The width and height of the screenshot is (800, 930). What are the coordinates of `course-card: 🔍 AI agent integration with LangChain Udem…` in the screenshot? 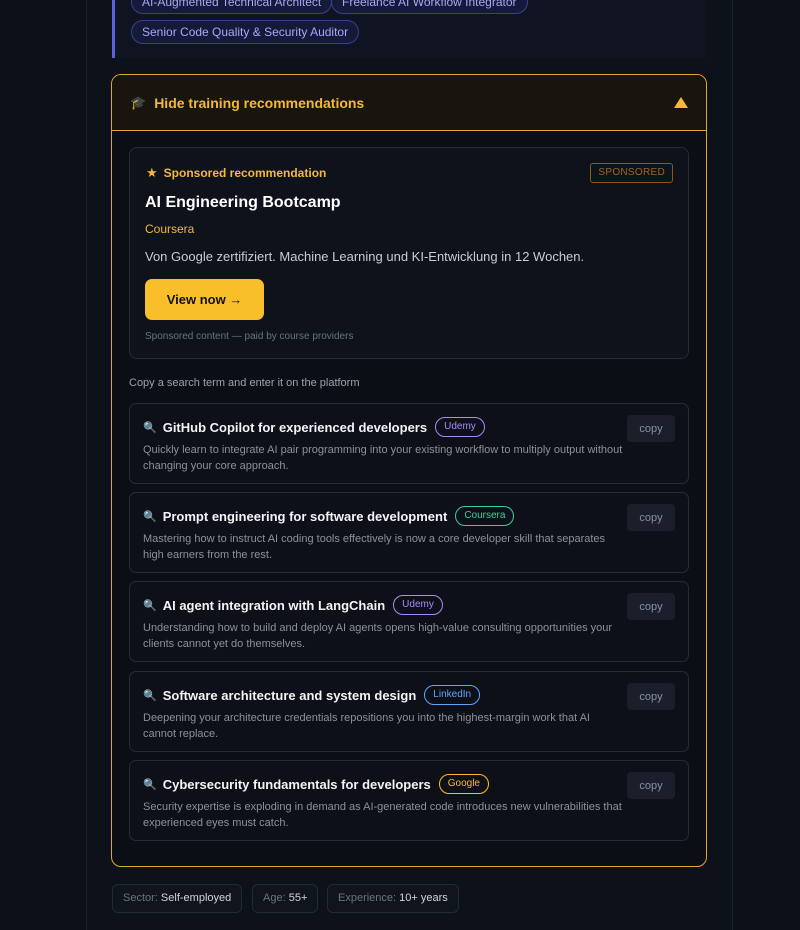 It's located at (409, 621).